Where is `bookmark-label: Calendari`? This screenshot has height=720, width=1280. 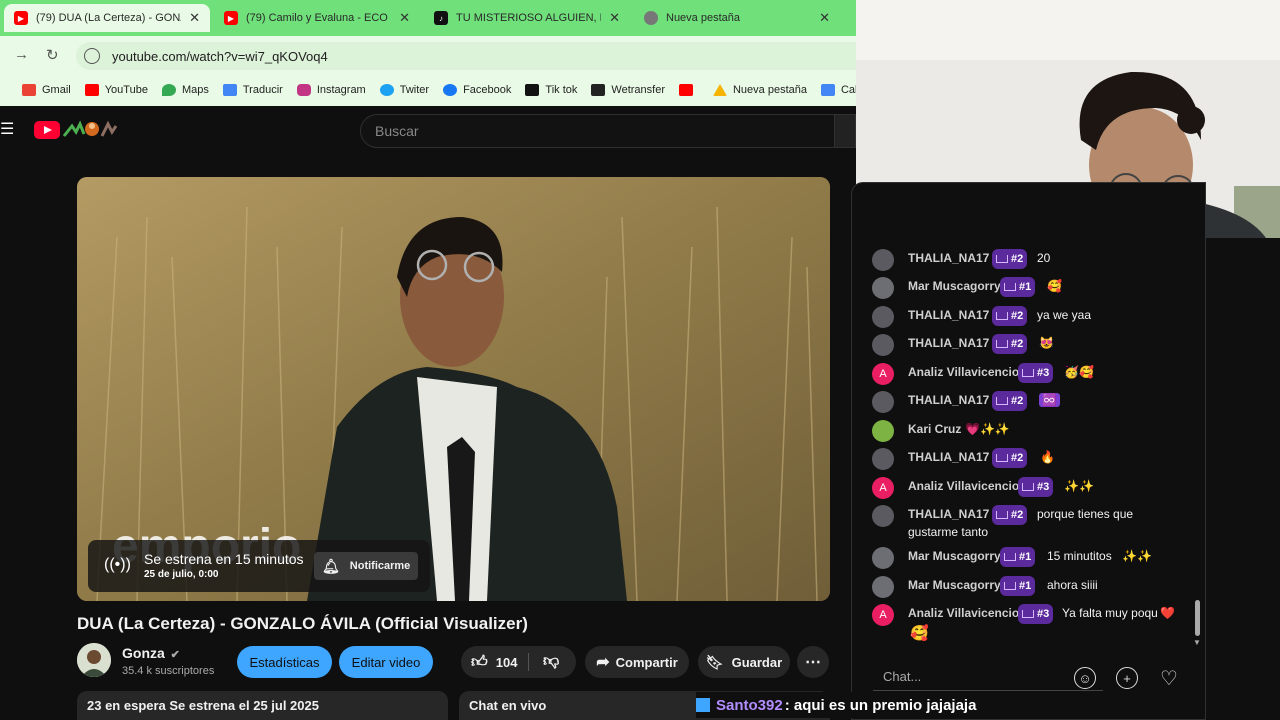 bookmark-label: Calendari is located at coordinates (848, 90).